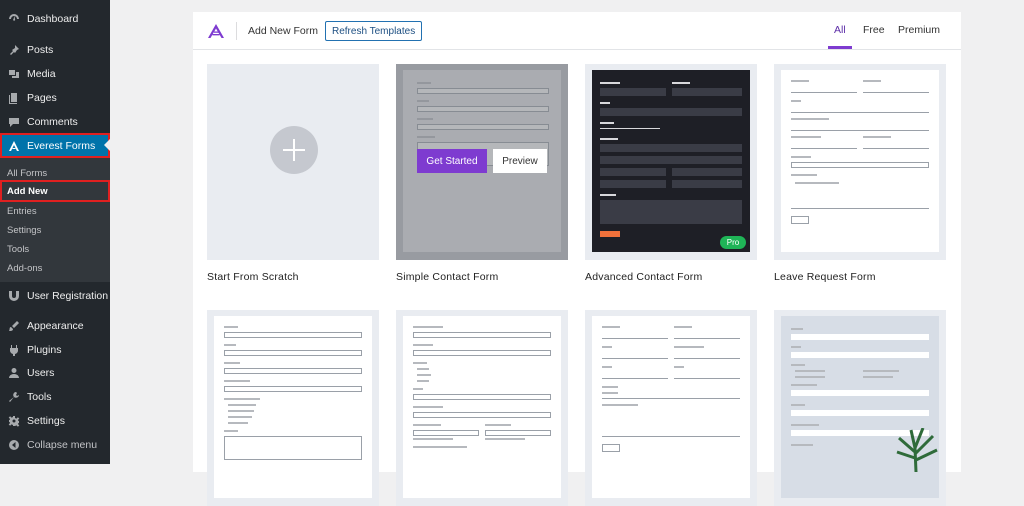 The image size is (1024, 506). What do you see at coordinates (68, 296) in the screenshot?
I see `menu-label: User Registration` at bounding box center [68, 296].